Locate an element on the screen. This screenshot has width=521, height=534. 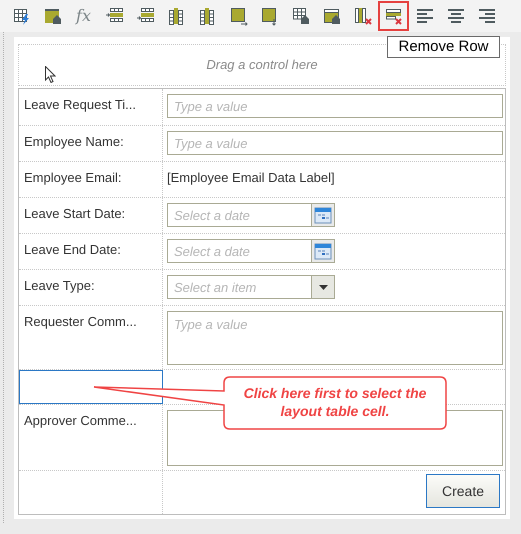
table-cell: Employee Name: is located at coordinates (91, 143).